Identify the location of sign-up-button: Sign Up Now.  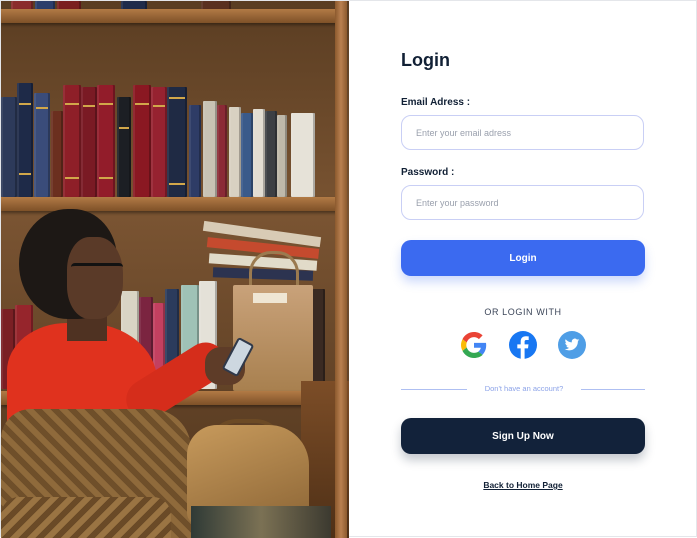
(523, 436).